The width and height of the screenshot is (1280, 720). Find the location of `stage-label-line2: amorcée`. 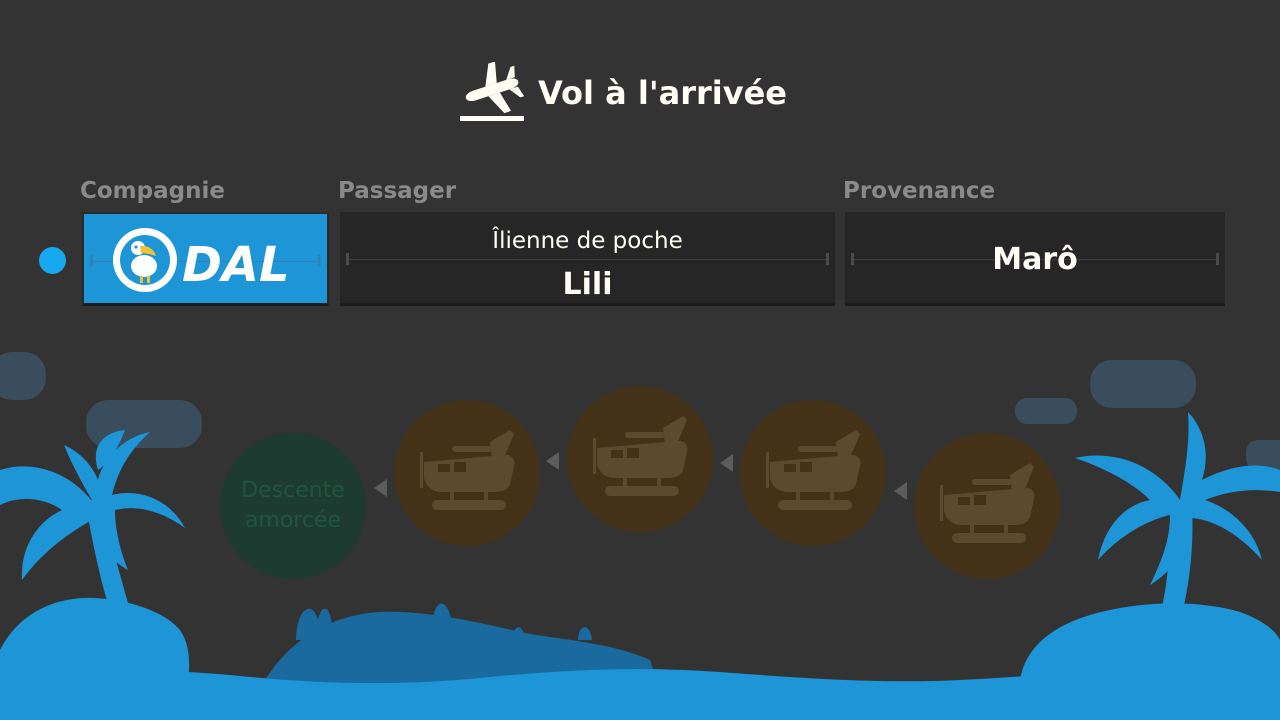

stage-label-line2: amorcée is located at coordinates (293, 520).